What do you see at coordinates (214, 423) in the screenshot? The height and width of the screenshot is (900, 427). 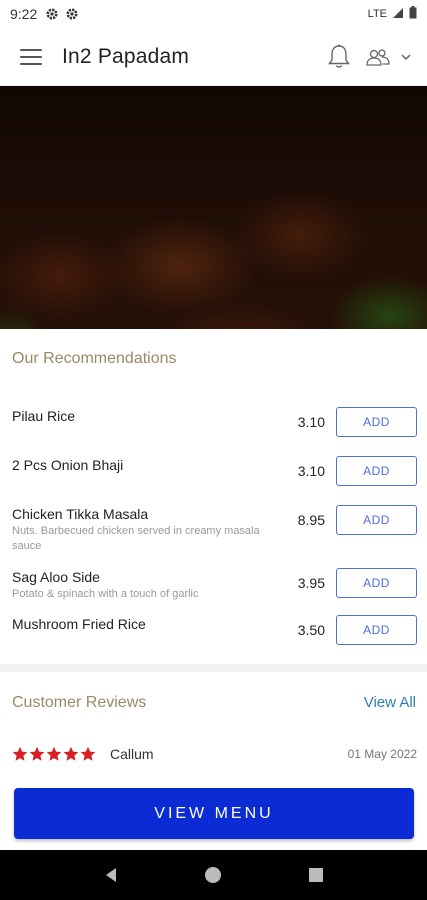 I see `recommendation-item: Pilau Rice 3.10 ADD` at bounding box center [214, 423].